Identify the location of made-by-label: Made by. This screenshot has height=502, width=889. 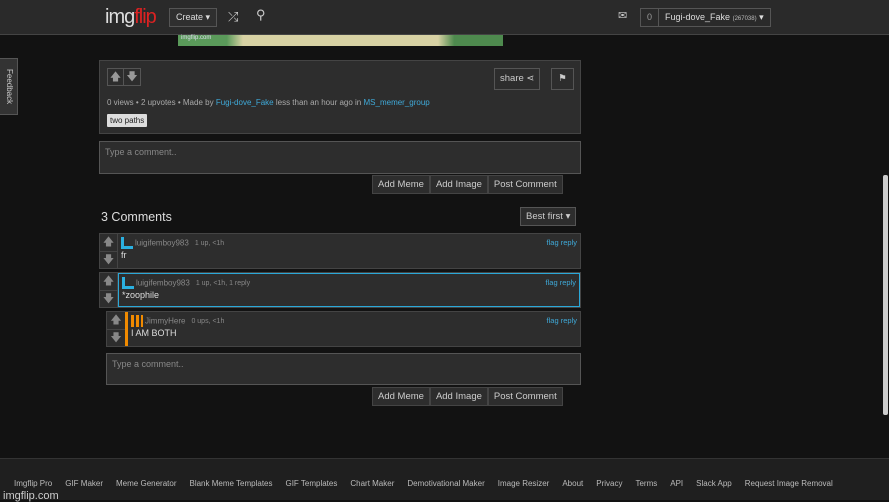
(198, 102).